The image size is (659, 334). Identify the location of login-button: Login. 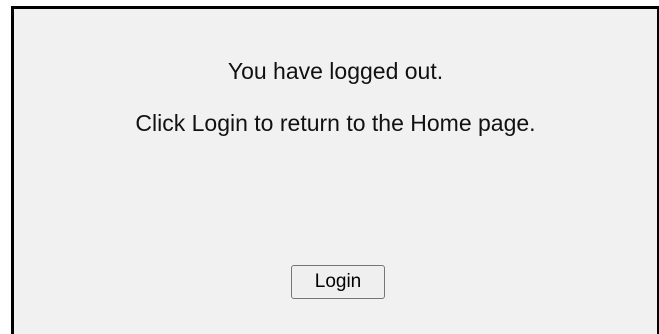
(338, 282).